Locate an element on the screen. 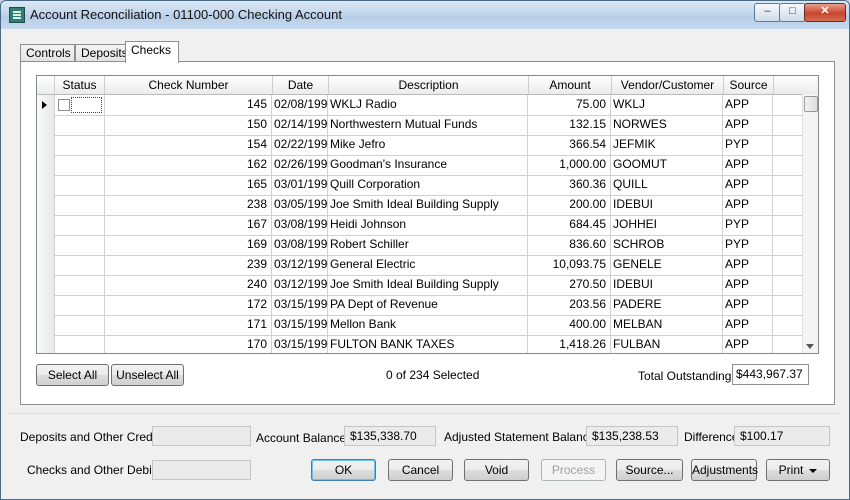  check-number-cell: 239 is located at coordinates (188, 265).